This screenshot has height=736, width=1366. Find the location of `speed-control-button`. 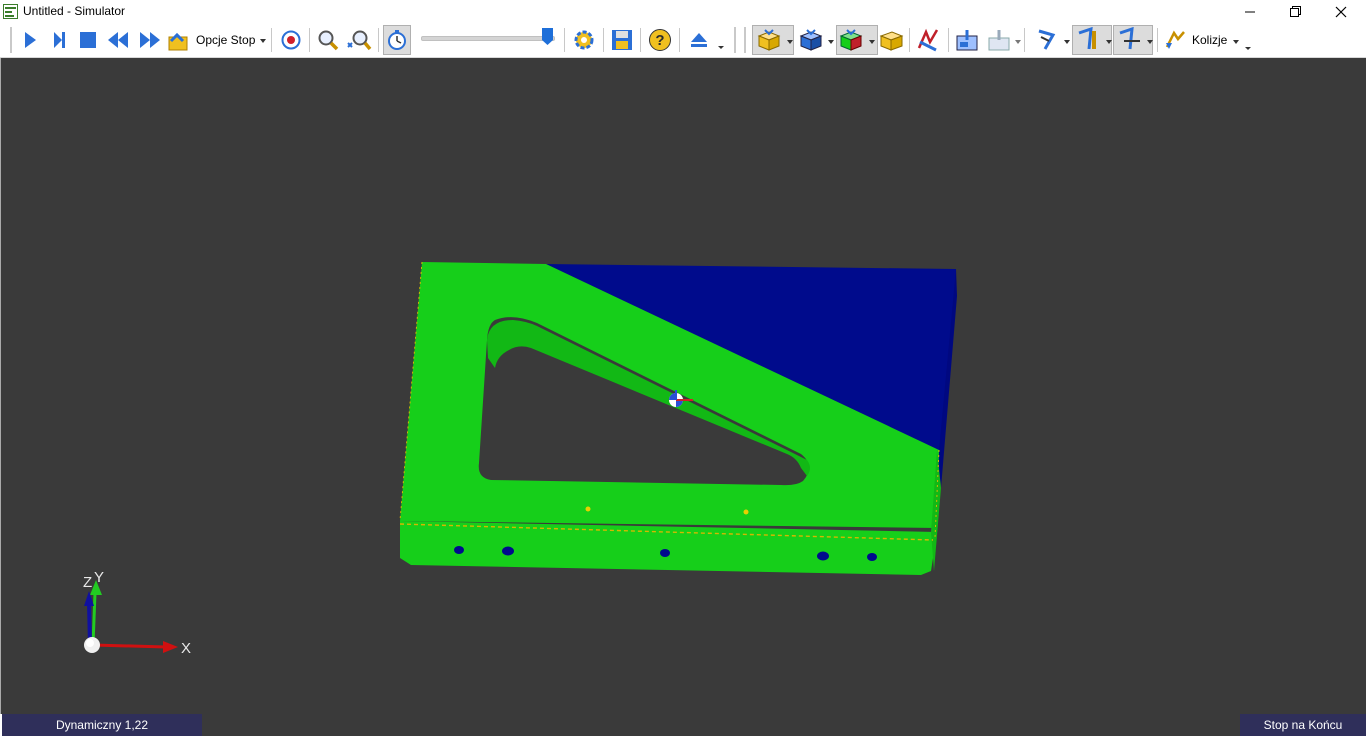

speed-control-button is located at coordinates (397, 40).